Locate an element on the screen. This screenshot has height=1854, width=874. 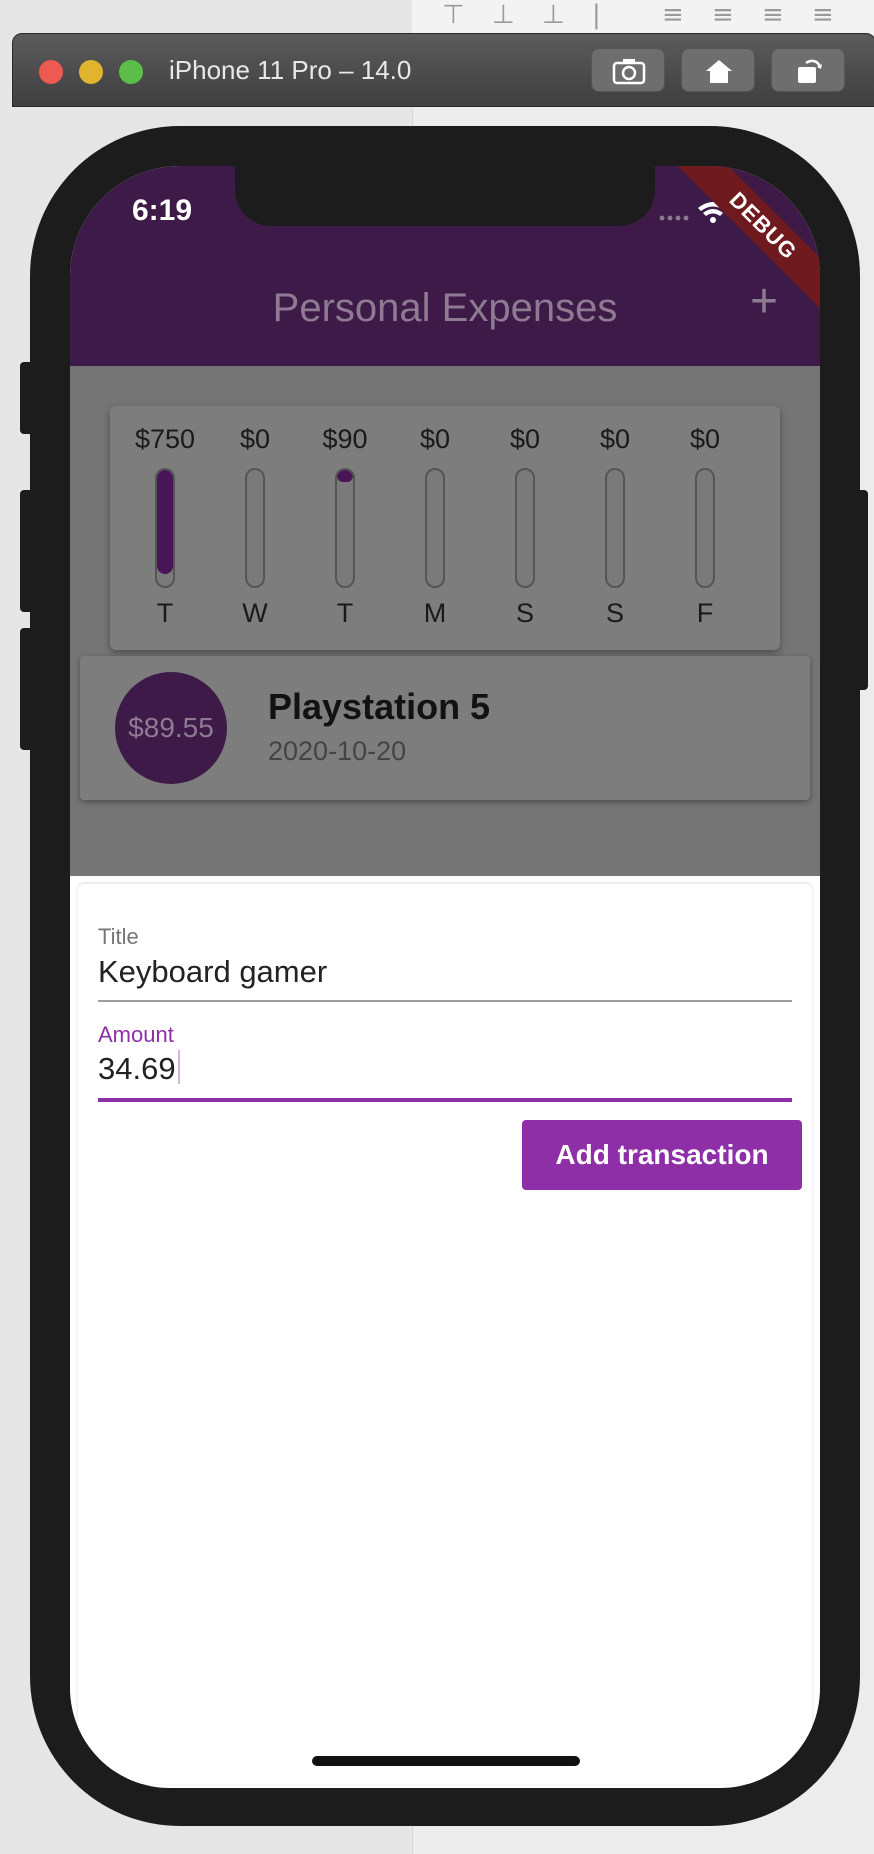
rotate-icon is located at coordinates (810, 71).